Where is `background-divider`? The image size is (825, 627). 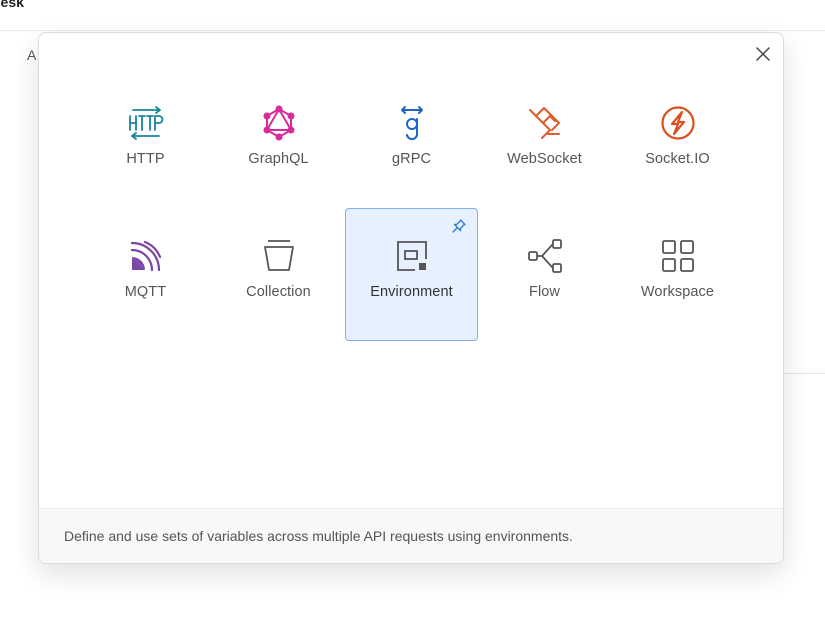 background-divider is located at coordinates (804, 373).